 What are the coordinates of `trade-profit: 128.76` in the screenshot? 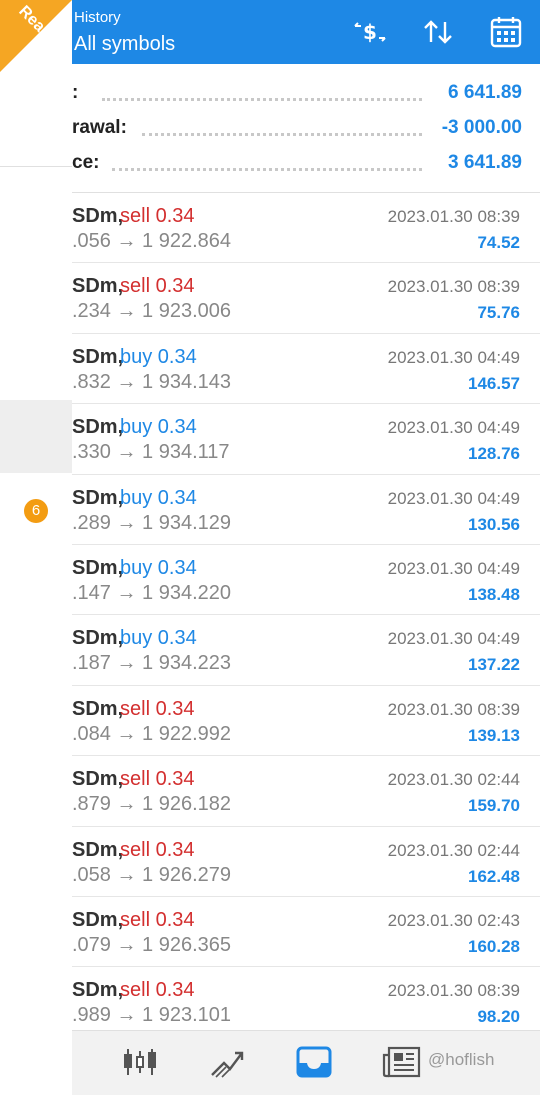 It's located at (494, 454).